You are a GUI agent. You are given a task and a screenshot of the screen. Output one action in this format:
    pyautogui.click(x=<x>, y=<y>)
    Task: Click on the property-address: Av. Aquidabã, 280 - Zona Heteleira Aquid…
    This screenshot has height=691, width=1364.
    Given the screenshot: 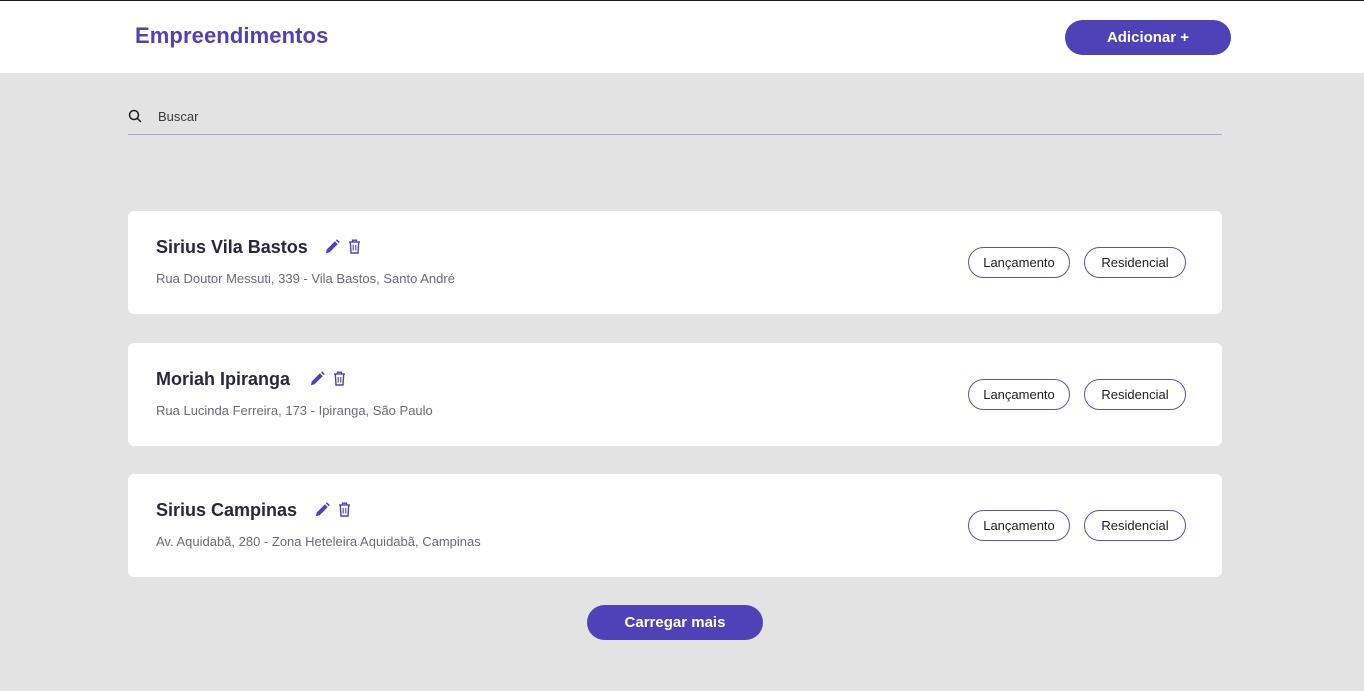 What is the action you would take?
    pyautogui.click(x=318, y=541)
    